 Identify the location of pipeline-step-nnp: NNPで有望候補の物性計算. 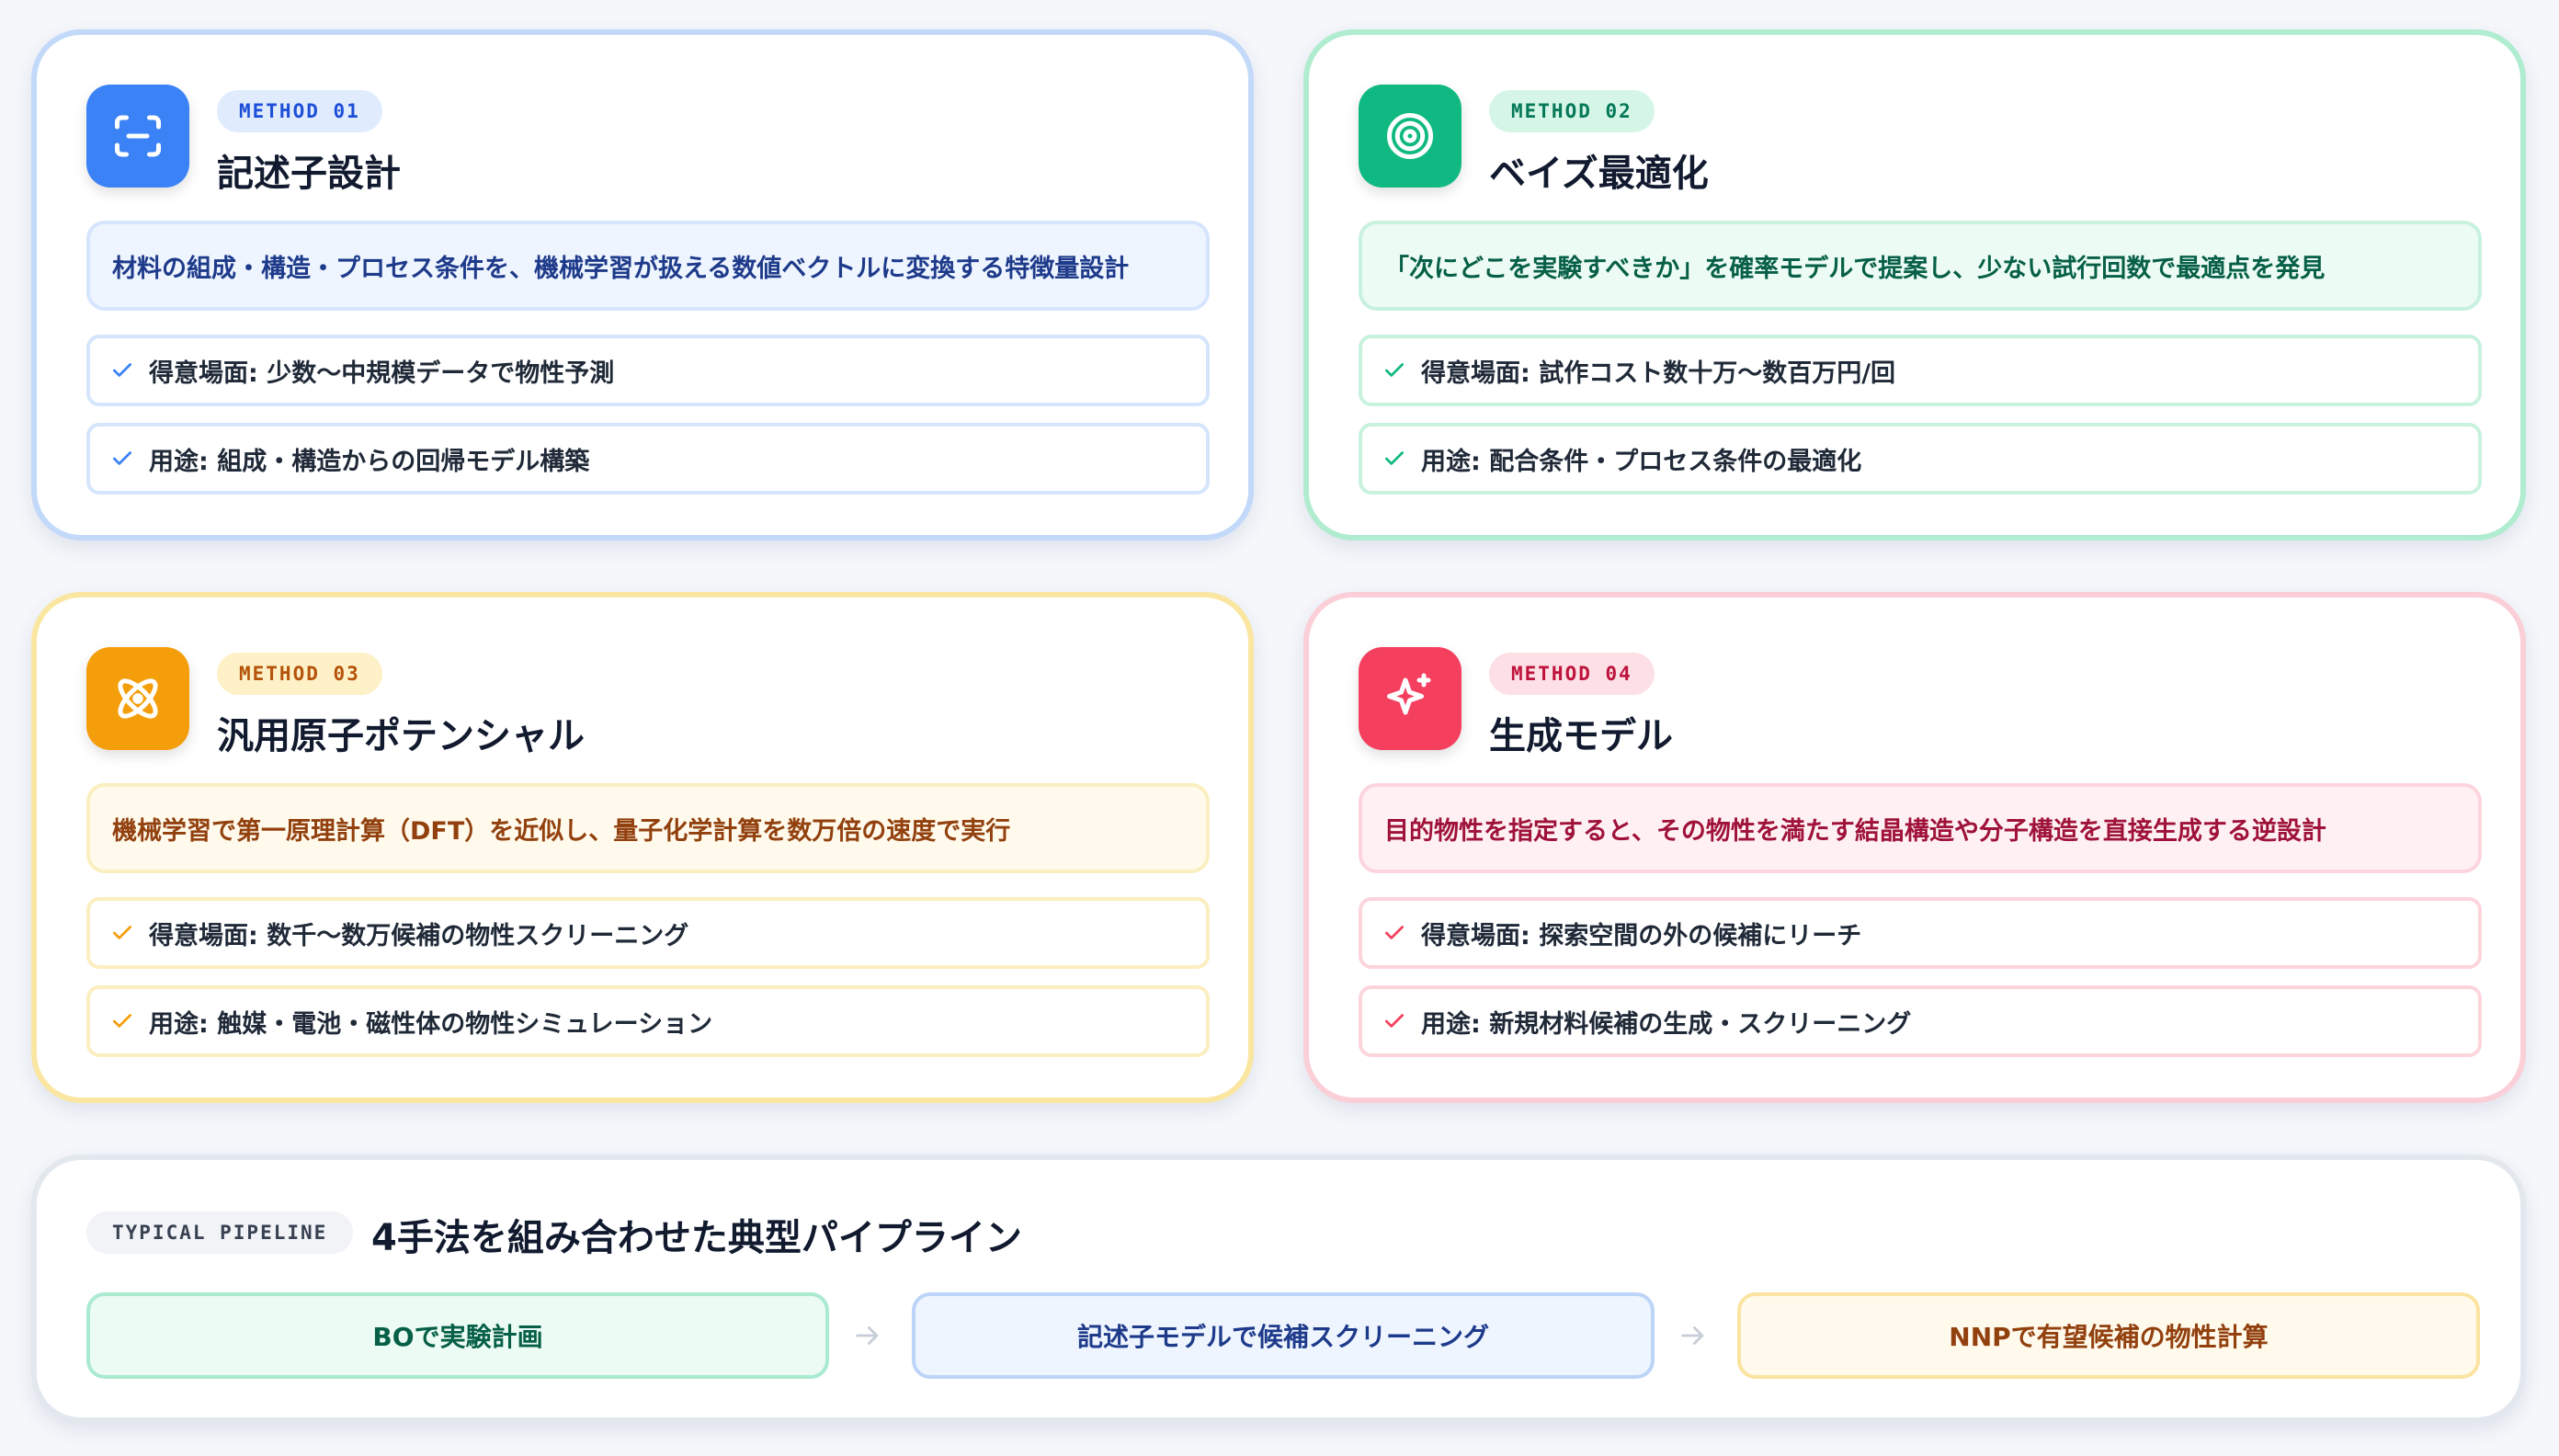
(2109, 1335).